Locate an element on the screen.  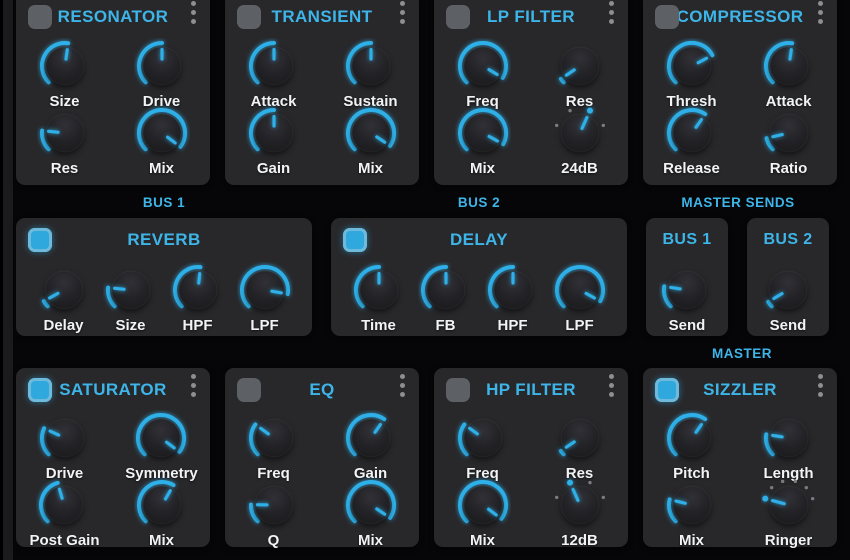
module-resonator: RESONATOR Size Drive Res Mix is located at coordinates (113, 92).